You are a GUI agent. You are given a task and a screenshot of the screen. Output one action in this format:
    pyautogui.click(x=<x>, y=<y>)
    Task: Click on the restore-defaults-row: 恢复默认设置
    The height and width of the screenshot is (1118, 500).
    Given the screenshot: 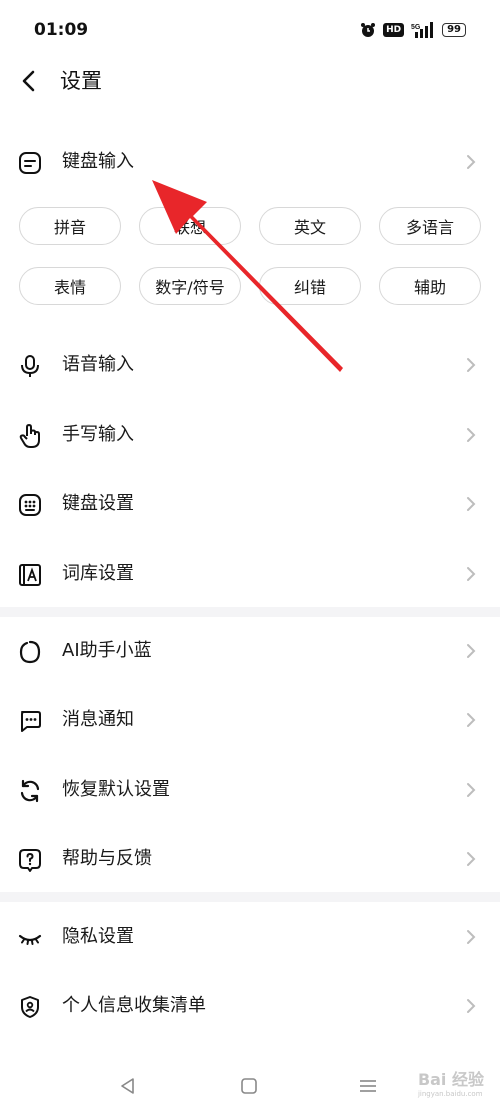 What is the action you would take?
    pyautogui.click(x=250, y=790)
    